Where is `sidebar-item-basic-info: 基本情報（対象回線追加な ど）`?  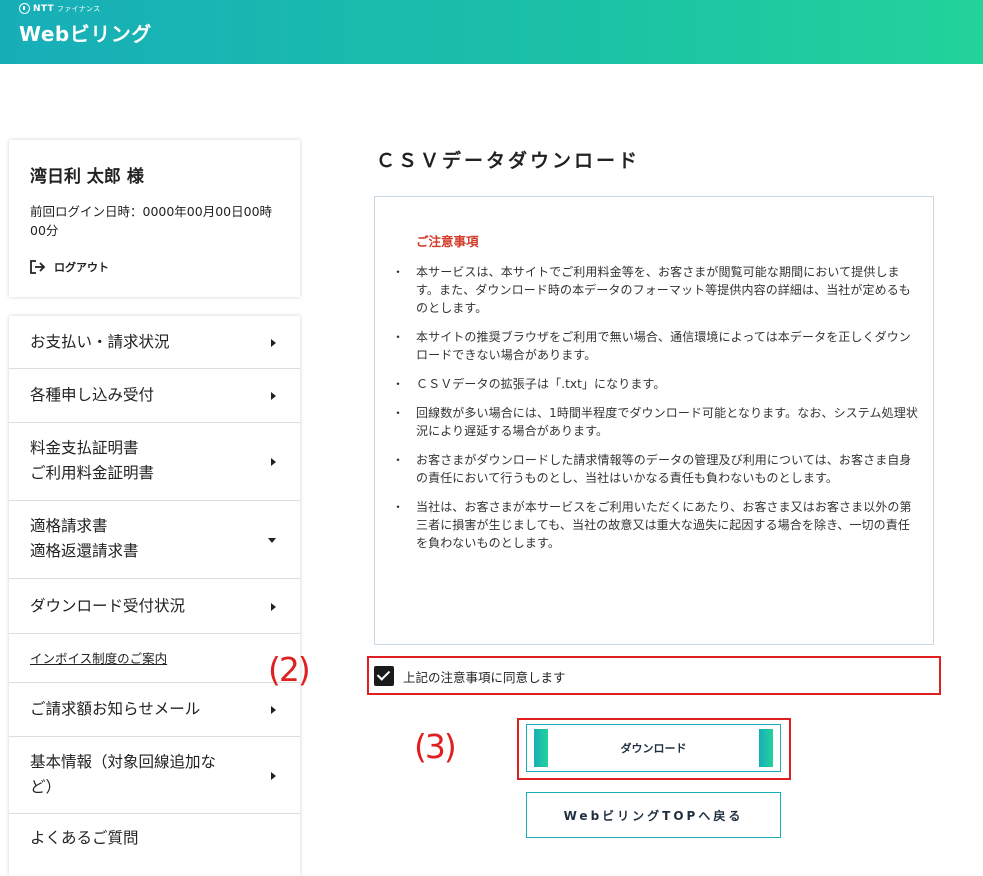 sidebar-item-basic-info: 基本情報（対象回線追加な ど） is located at coordinates (154, 775).